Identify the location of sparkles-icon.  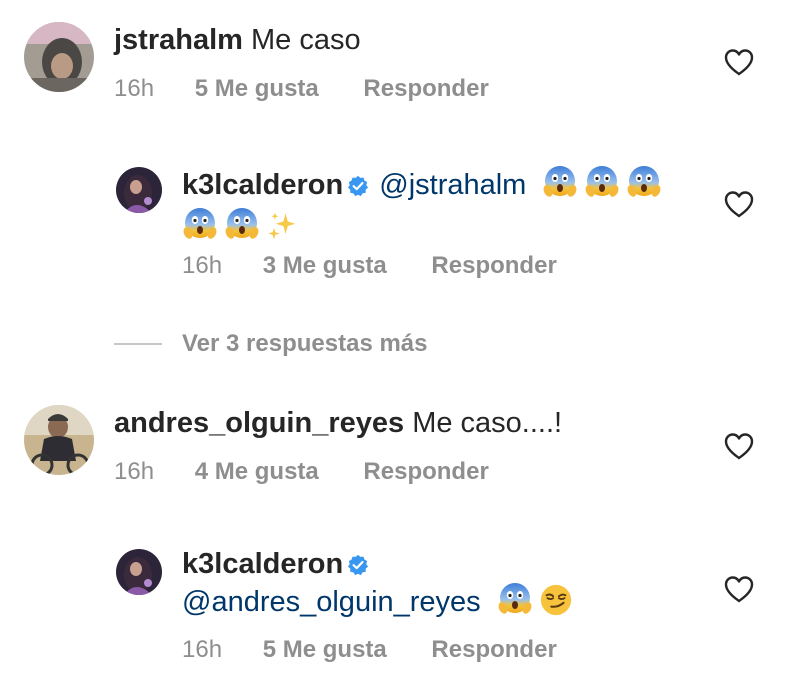
(282, 226).